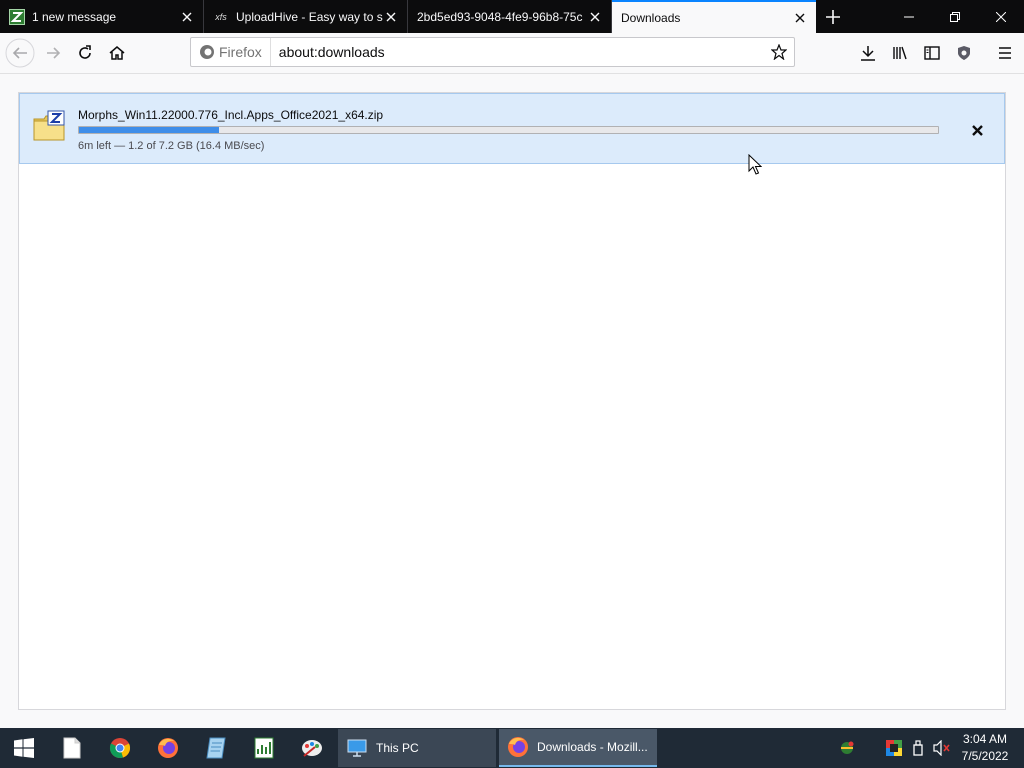 Image resolution: width=1024 pixels, height=768 pixels. I want to click on window-controls, so click(955, 16).